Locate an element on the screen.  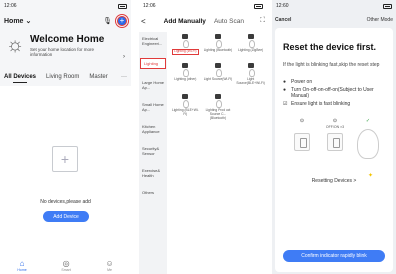
toggle-count-label: OFF/ON ×3 is located at coordinates (335, 127).